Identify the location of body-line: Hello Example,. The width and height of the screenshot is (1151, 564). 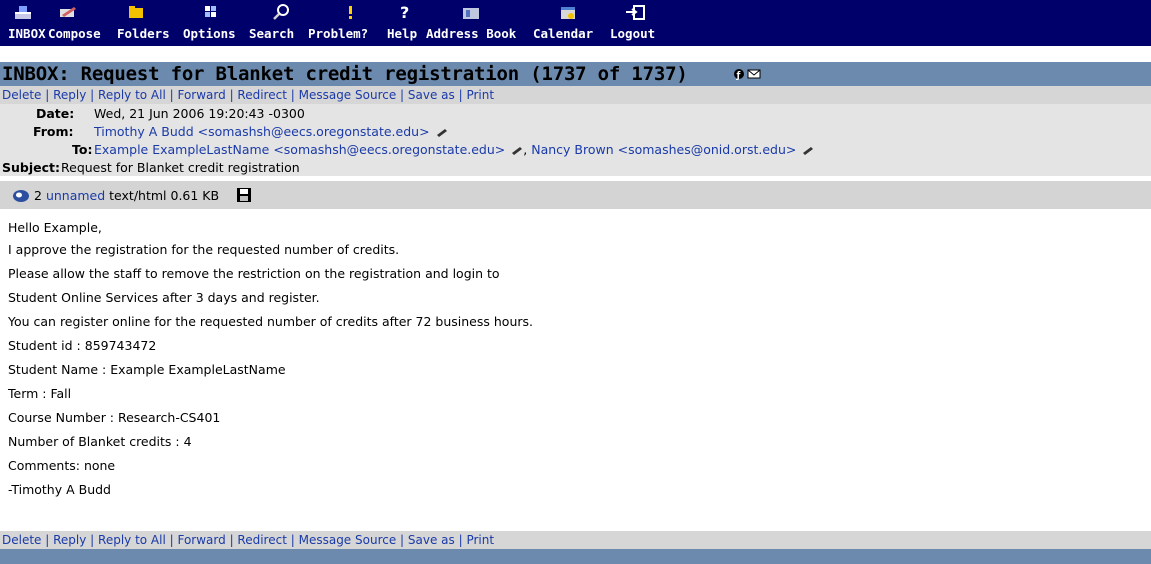
(55, 227).